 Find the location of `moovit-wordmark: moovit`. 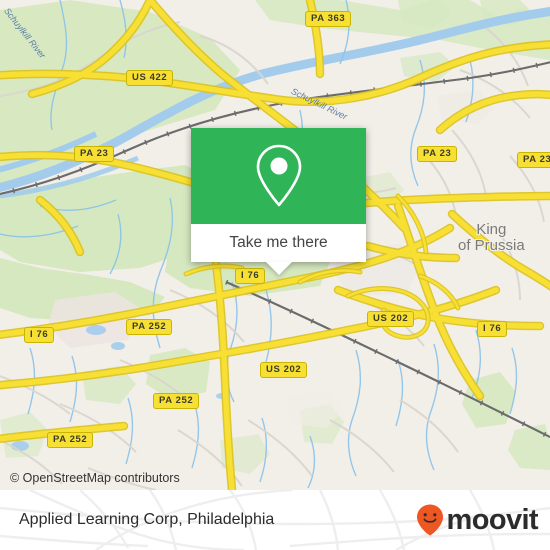

moovit-wordmark: moovit is located at coordinates (492, 519).